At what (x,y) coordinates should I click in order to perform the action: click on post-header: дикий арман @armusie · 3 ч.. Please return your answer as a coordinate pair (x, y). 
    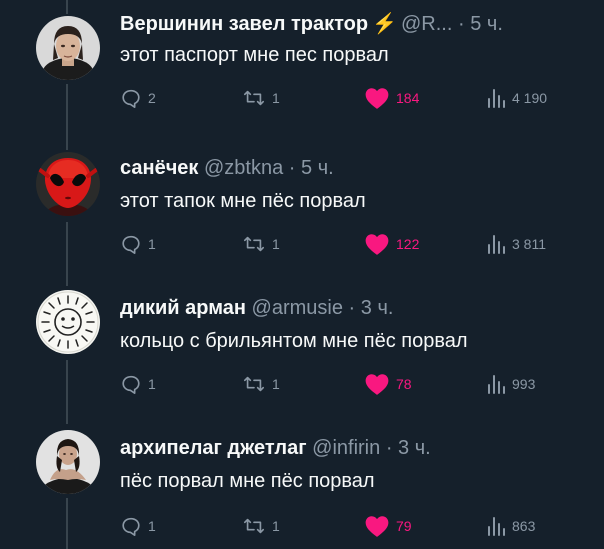
    Looking at the image, I should click on (256, 308).